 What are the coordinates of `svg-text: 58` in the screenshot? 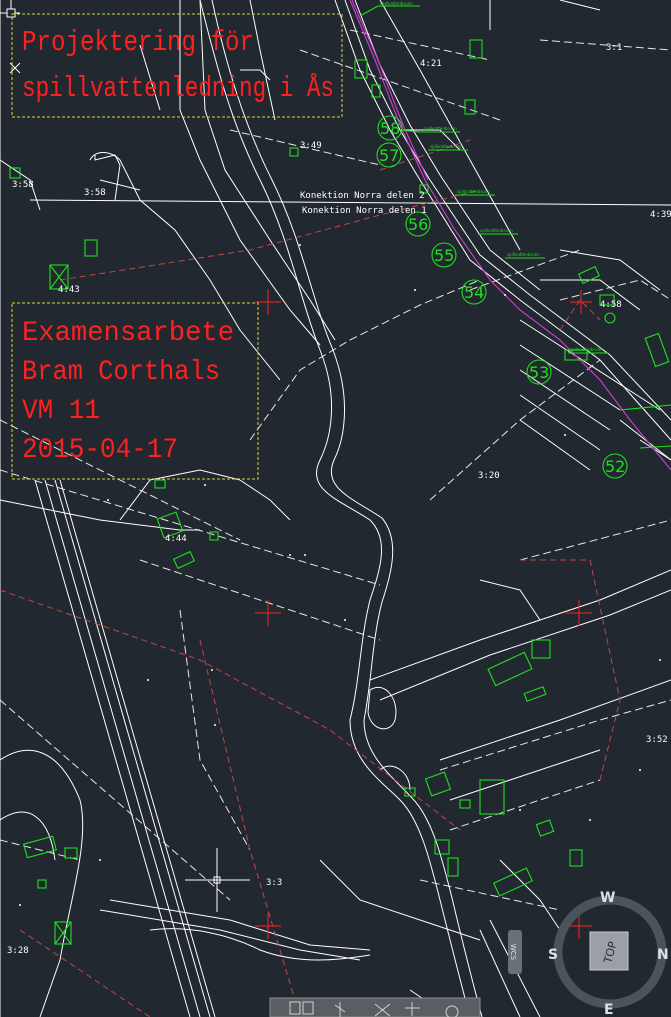 It's located at (390, 128).